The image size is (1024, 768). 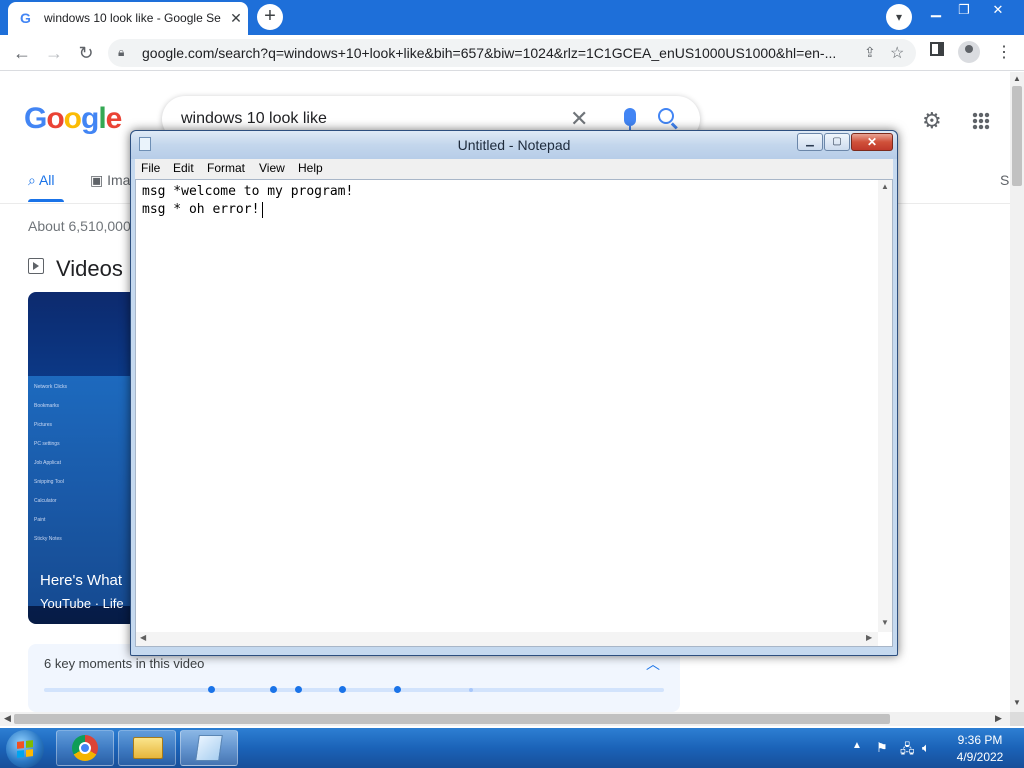 I want to click on tab-images-label: Ima, so click(x=119, y=180).